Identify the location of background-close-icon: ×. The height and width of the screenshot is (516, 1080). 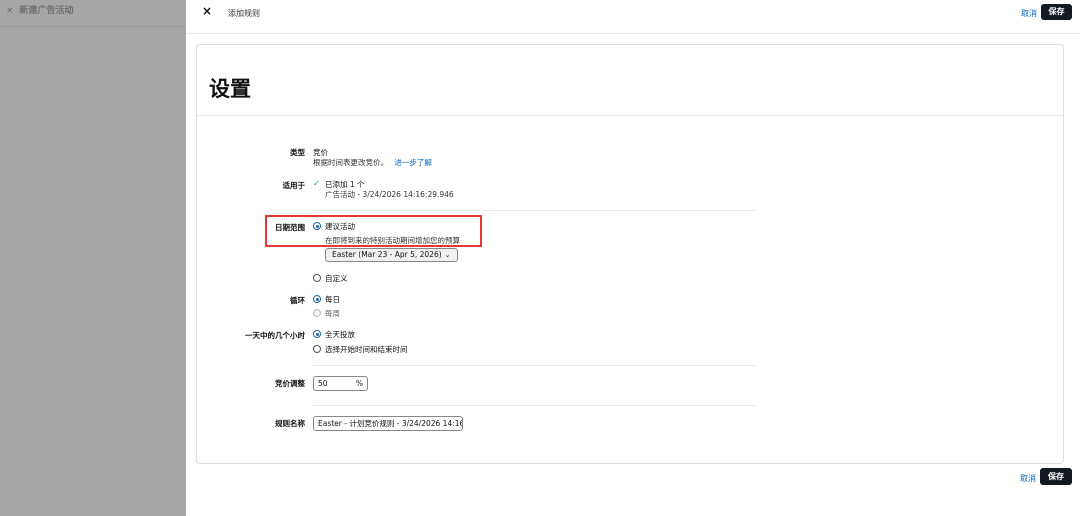
(10, 11).